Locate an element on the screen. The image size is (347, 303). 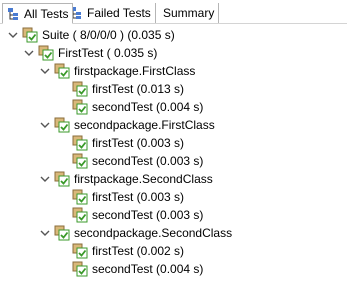
tab-summary: Summary is located at coordinates (189, 13).